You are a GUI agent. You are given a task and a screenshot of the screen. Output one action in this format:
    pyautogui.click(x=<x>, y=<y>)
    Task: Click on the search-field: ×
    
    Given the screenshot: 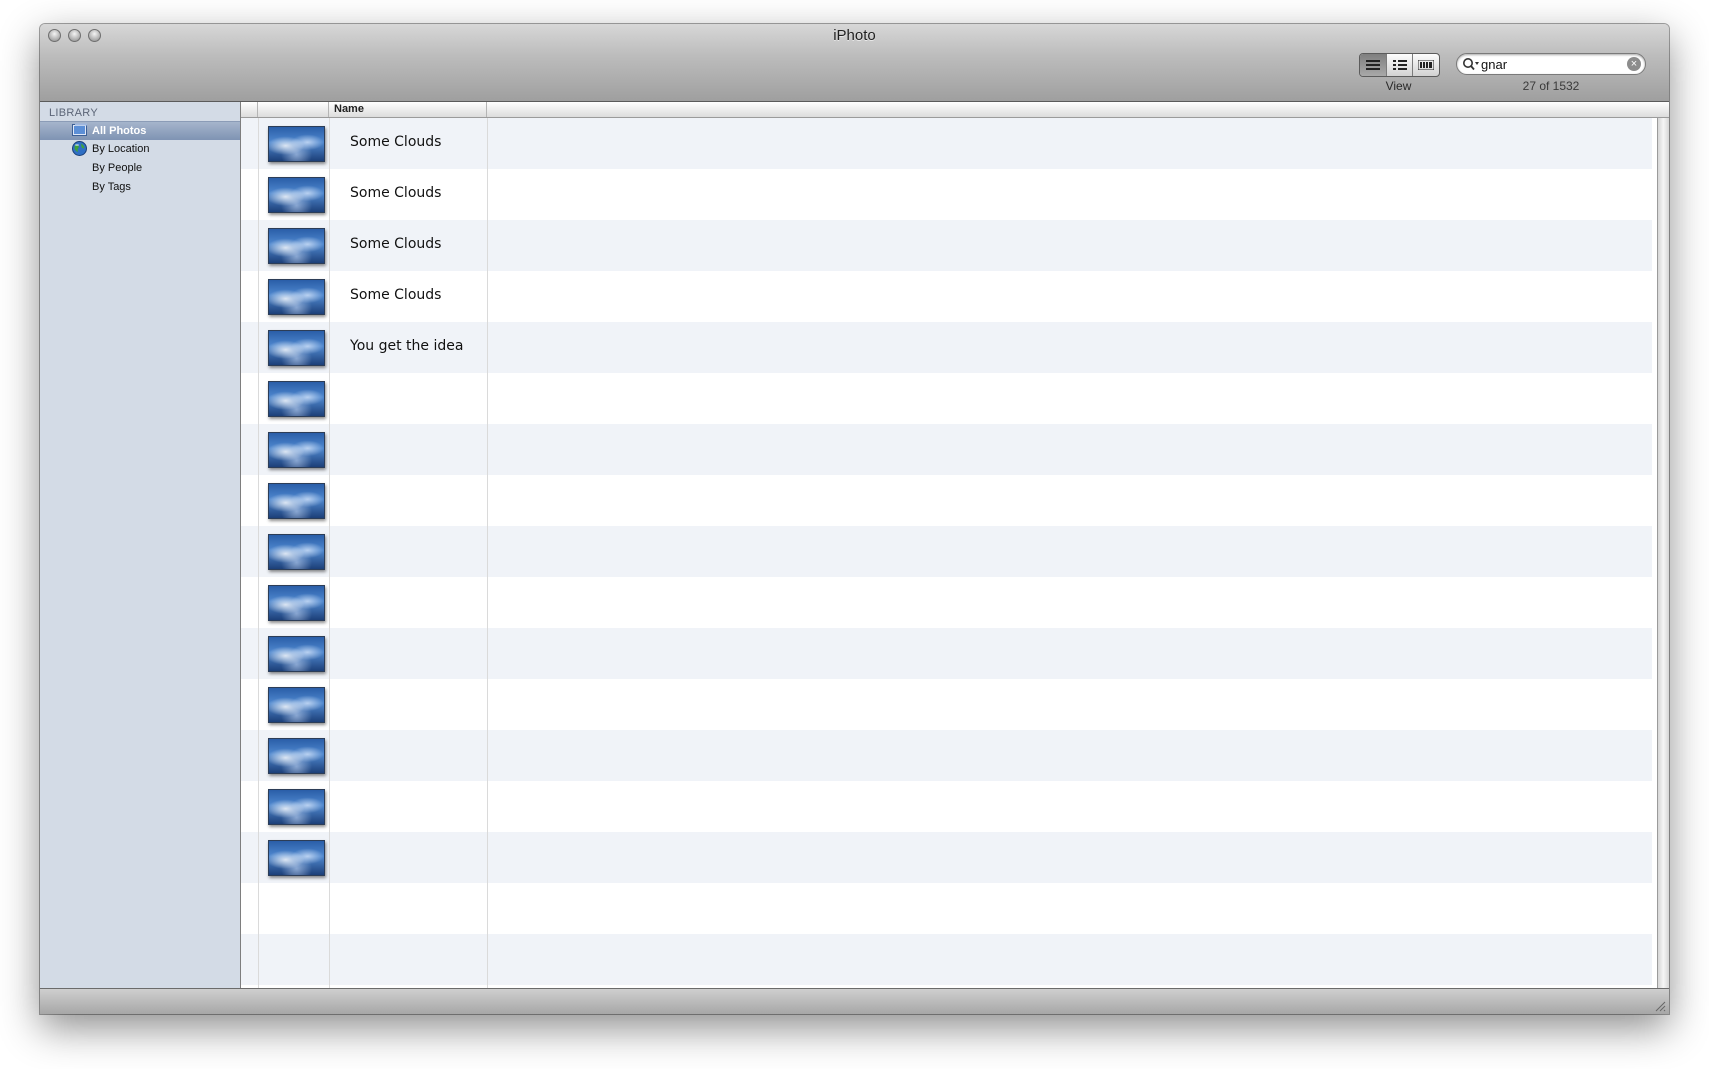 What is the action you would take?
    pyautogui.click(x=1551, y=64)
    